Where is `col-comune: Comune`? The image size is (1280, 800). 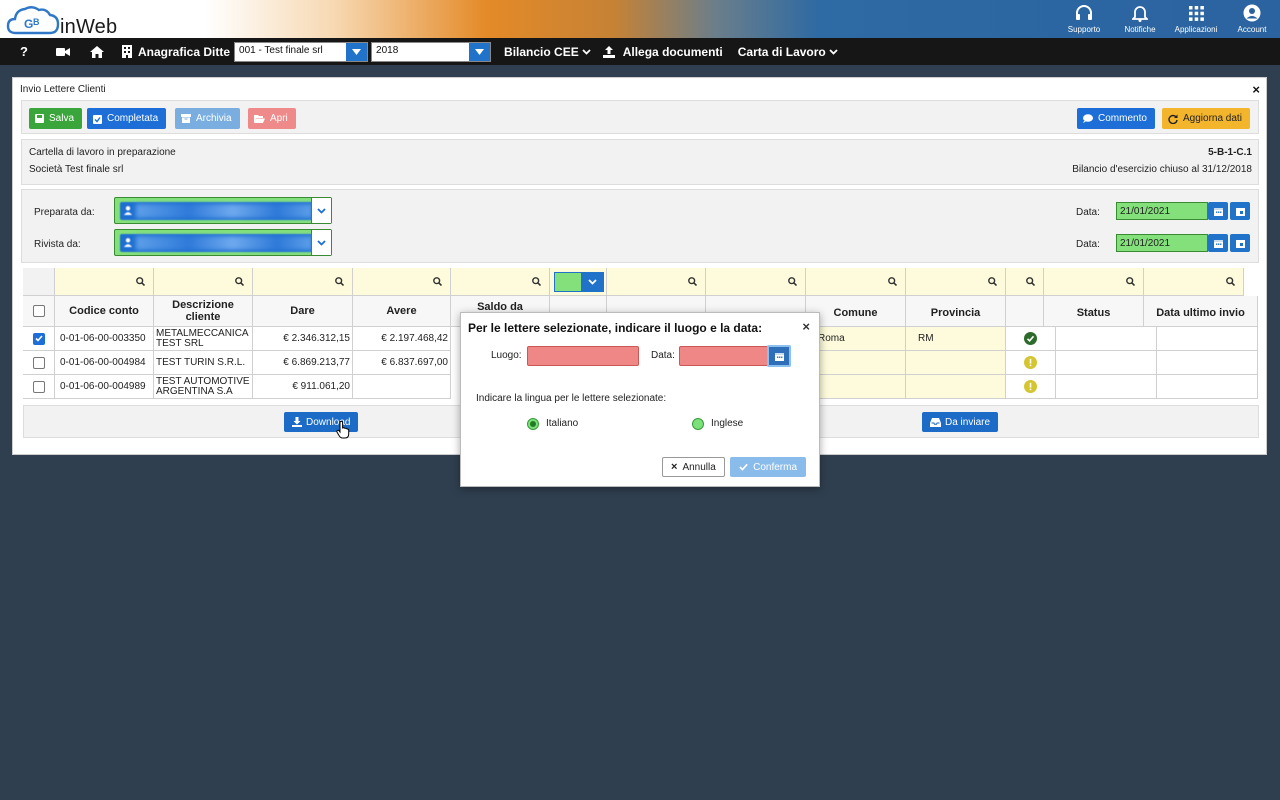
col-comune: Comune is located at coordinates (856, 311).